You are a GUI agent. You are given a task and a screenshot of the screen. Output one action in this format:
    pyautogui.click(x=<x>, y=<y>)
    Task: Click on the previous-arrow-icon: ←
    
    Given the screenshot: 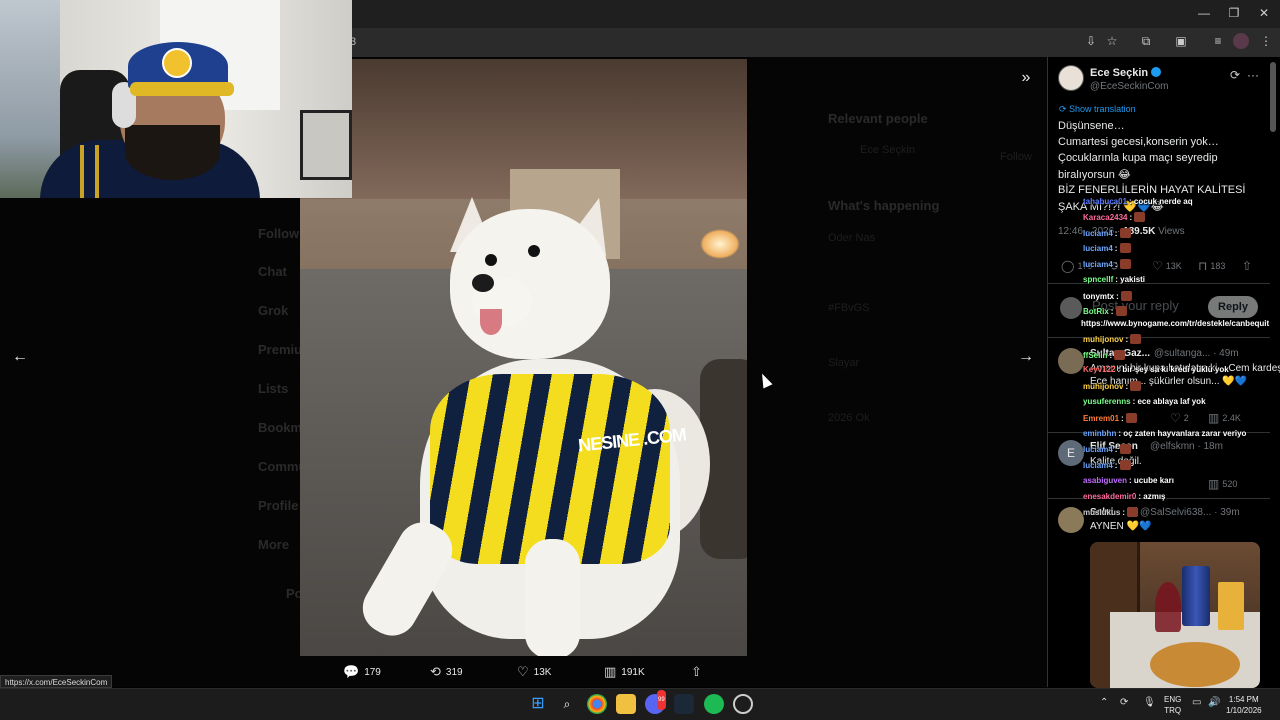 What is the action you would take?
    pyautogui.click(x=20, y=357)
    